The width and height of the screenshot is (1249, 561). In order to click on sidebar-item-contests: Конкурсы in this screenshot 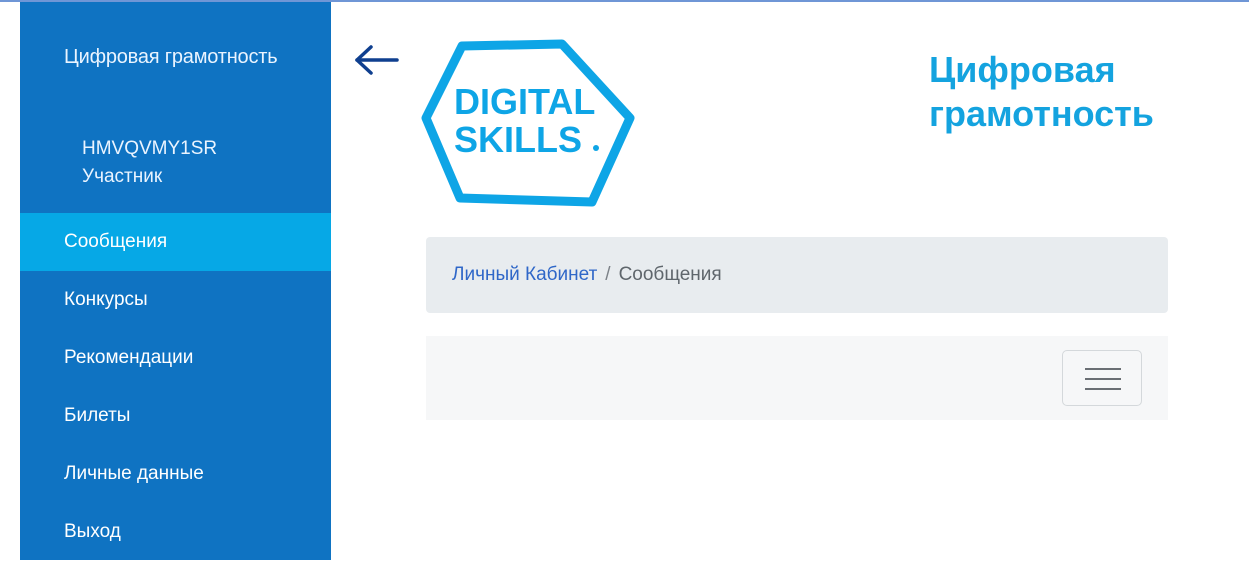, I will do `click(175, 300)`.